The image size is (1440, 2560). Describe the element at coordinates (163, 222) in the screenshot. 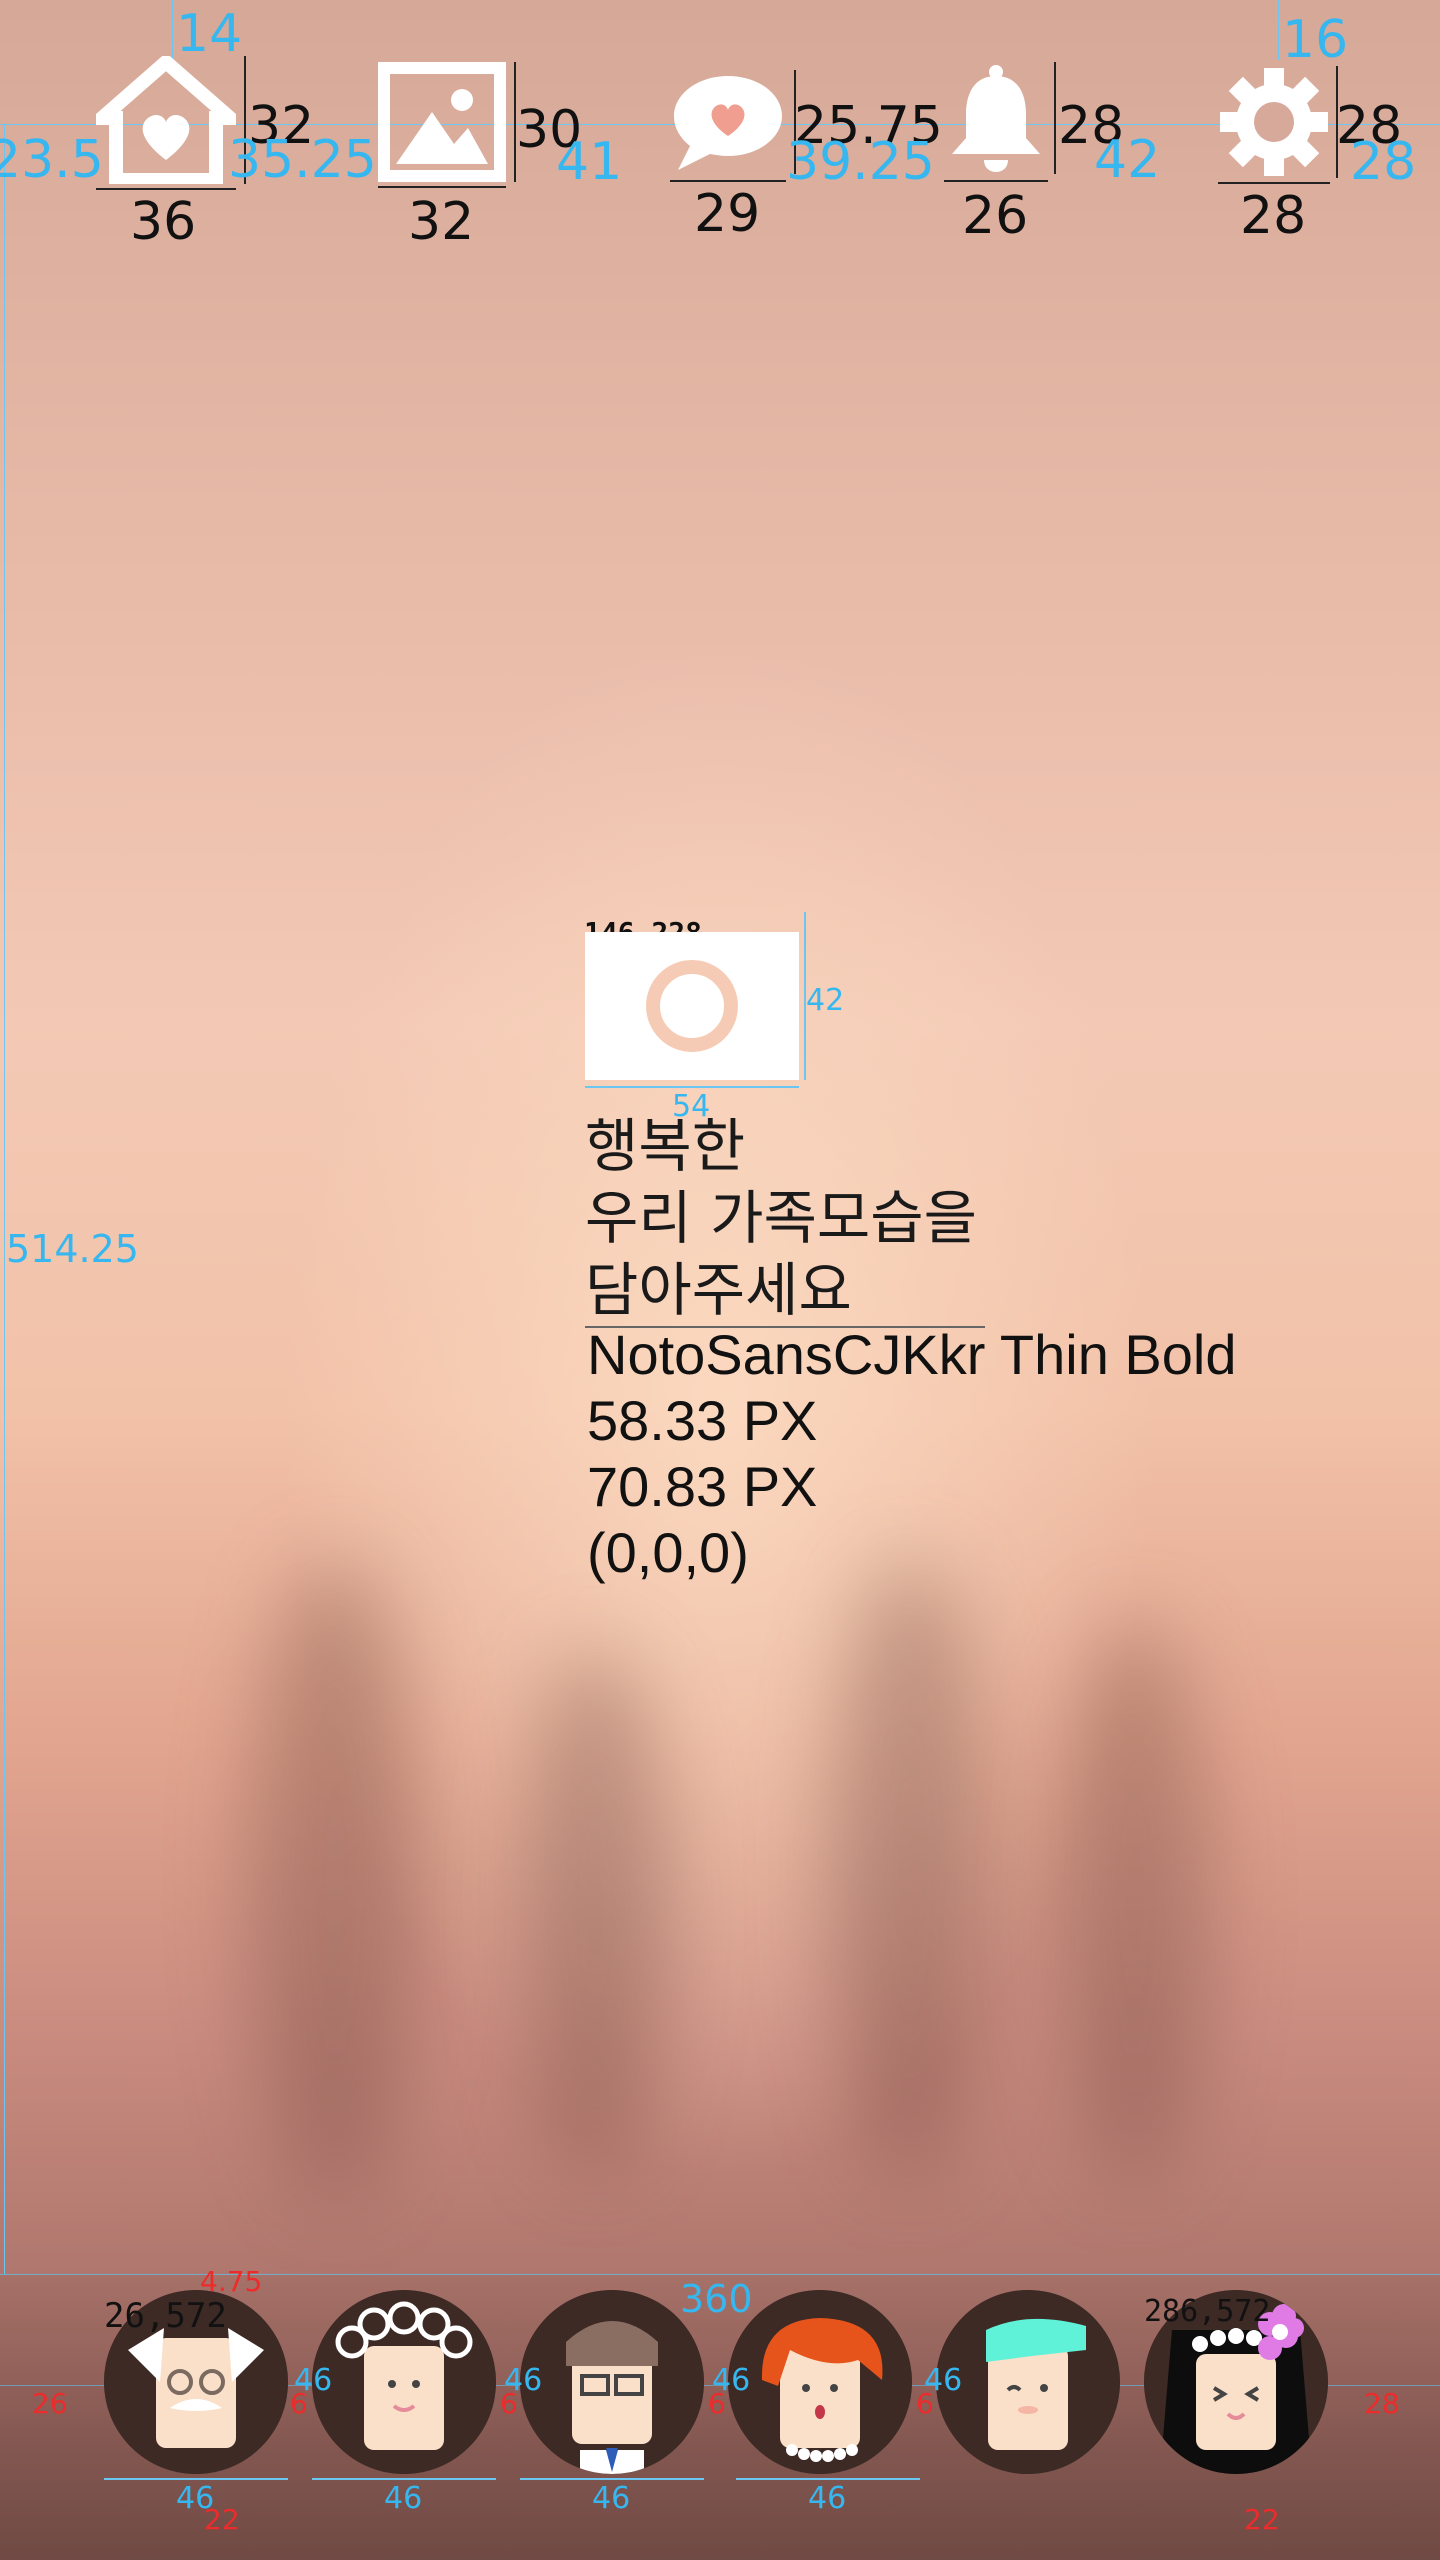

I see `icon-width-label: 36` at that location.